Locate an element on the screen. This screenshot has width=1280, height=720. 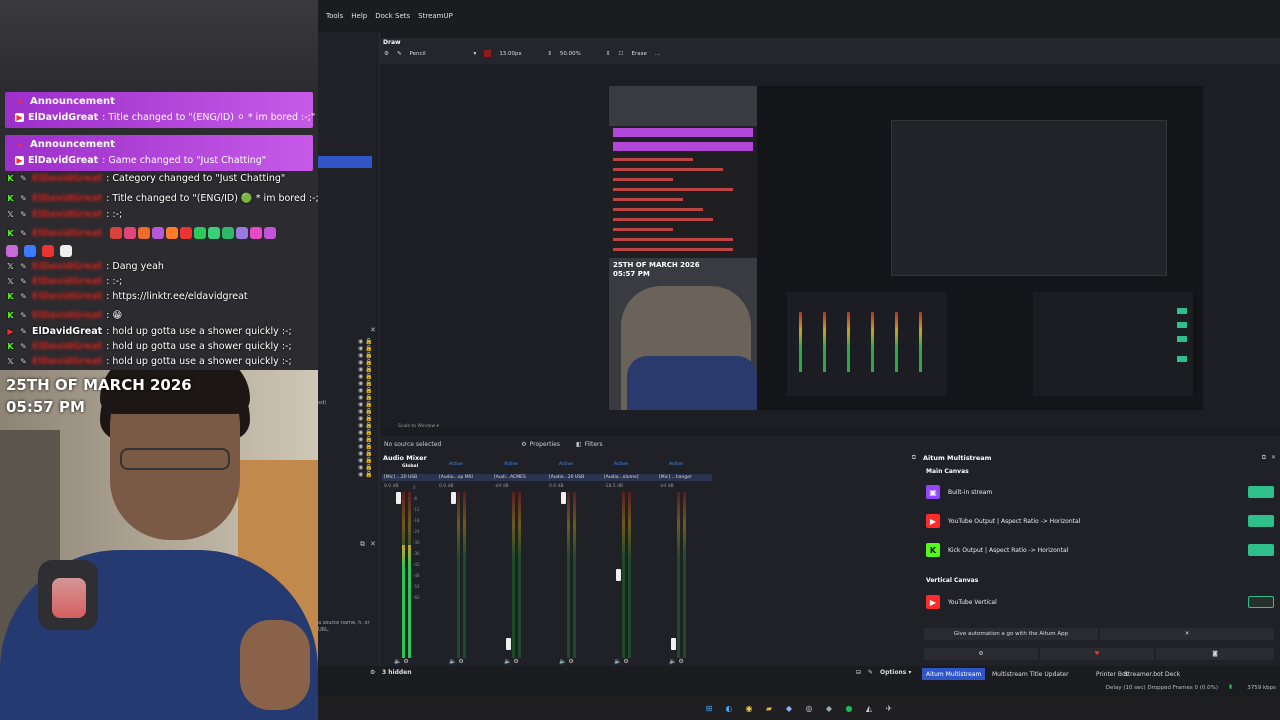
app-icon: ◭ is located at coordinates (869, 708).